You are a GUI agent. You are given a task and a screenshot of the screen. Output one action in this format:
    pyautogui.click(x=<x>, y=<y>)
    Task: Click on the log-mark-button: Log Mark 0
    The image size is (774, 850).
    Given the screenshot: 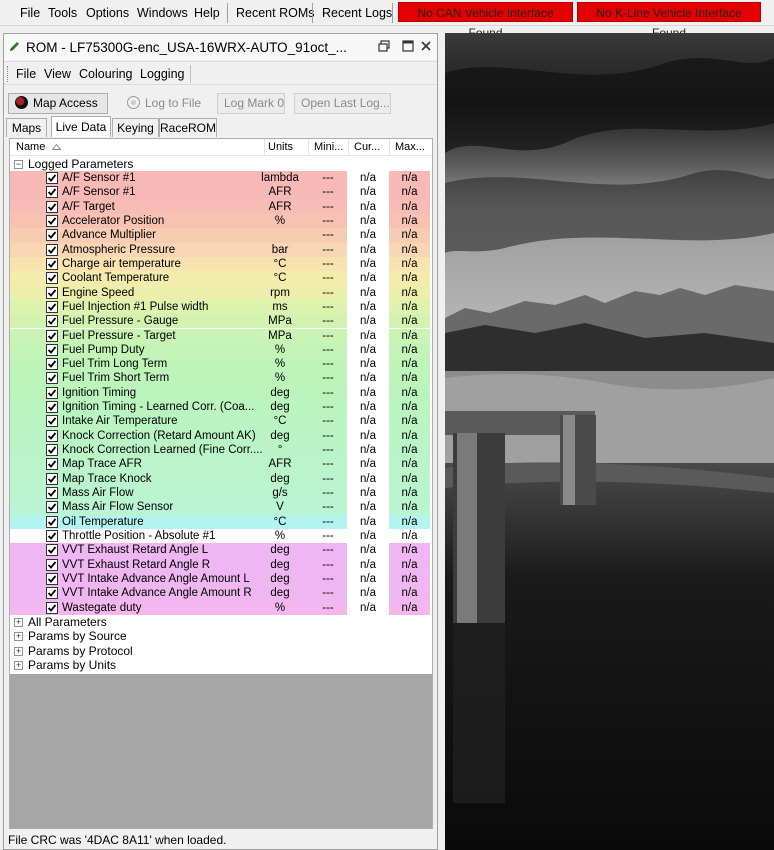 What is the action you would take?
    pyautogui.click(x=251, y=103)
    